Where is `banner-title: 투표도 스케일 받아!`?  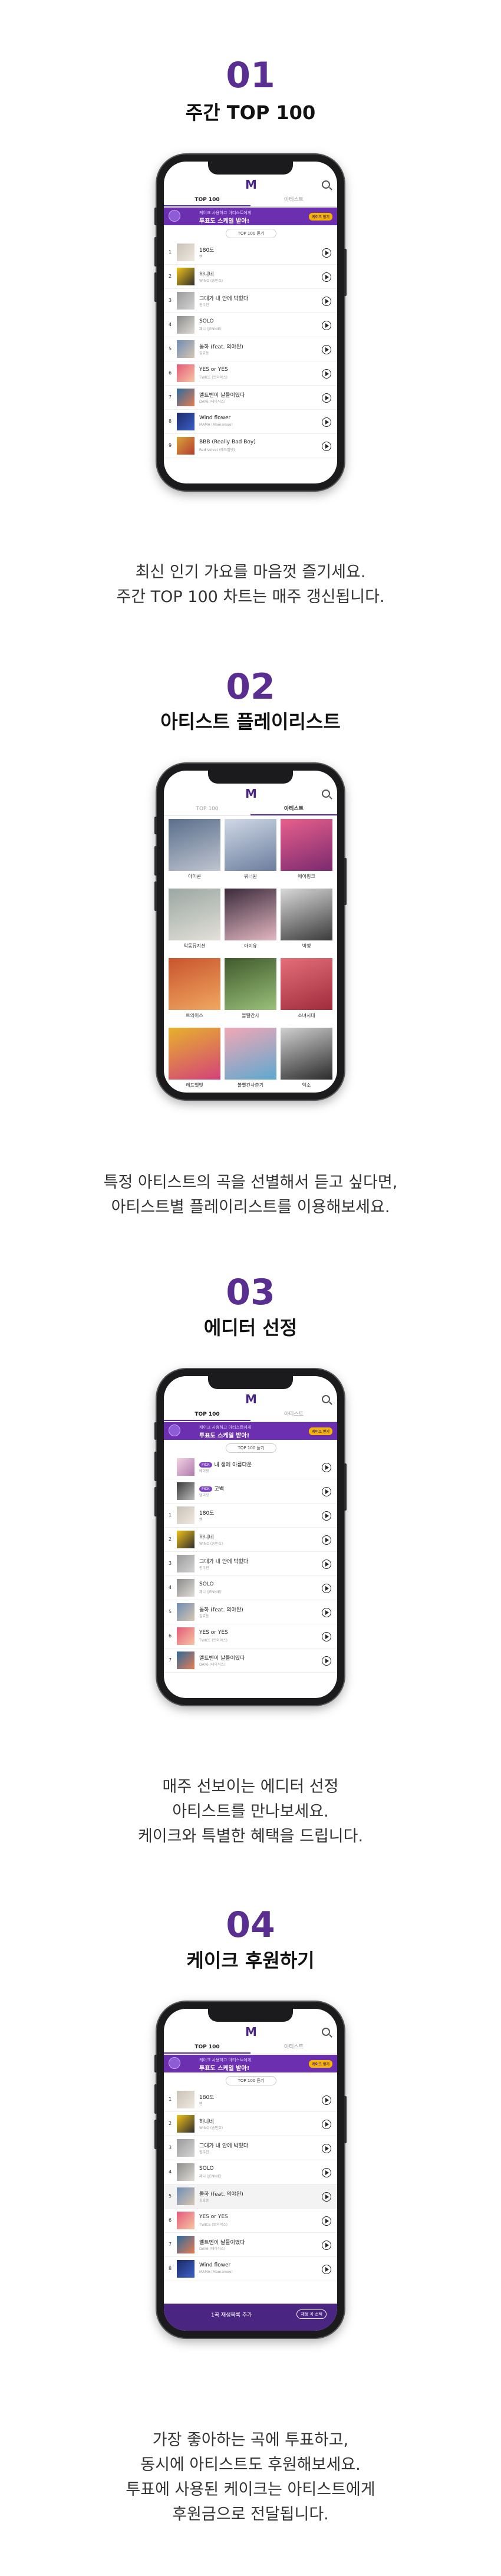
banner-title: 투표도 스케일 받아! is located at coordinates (224, 2068).